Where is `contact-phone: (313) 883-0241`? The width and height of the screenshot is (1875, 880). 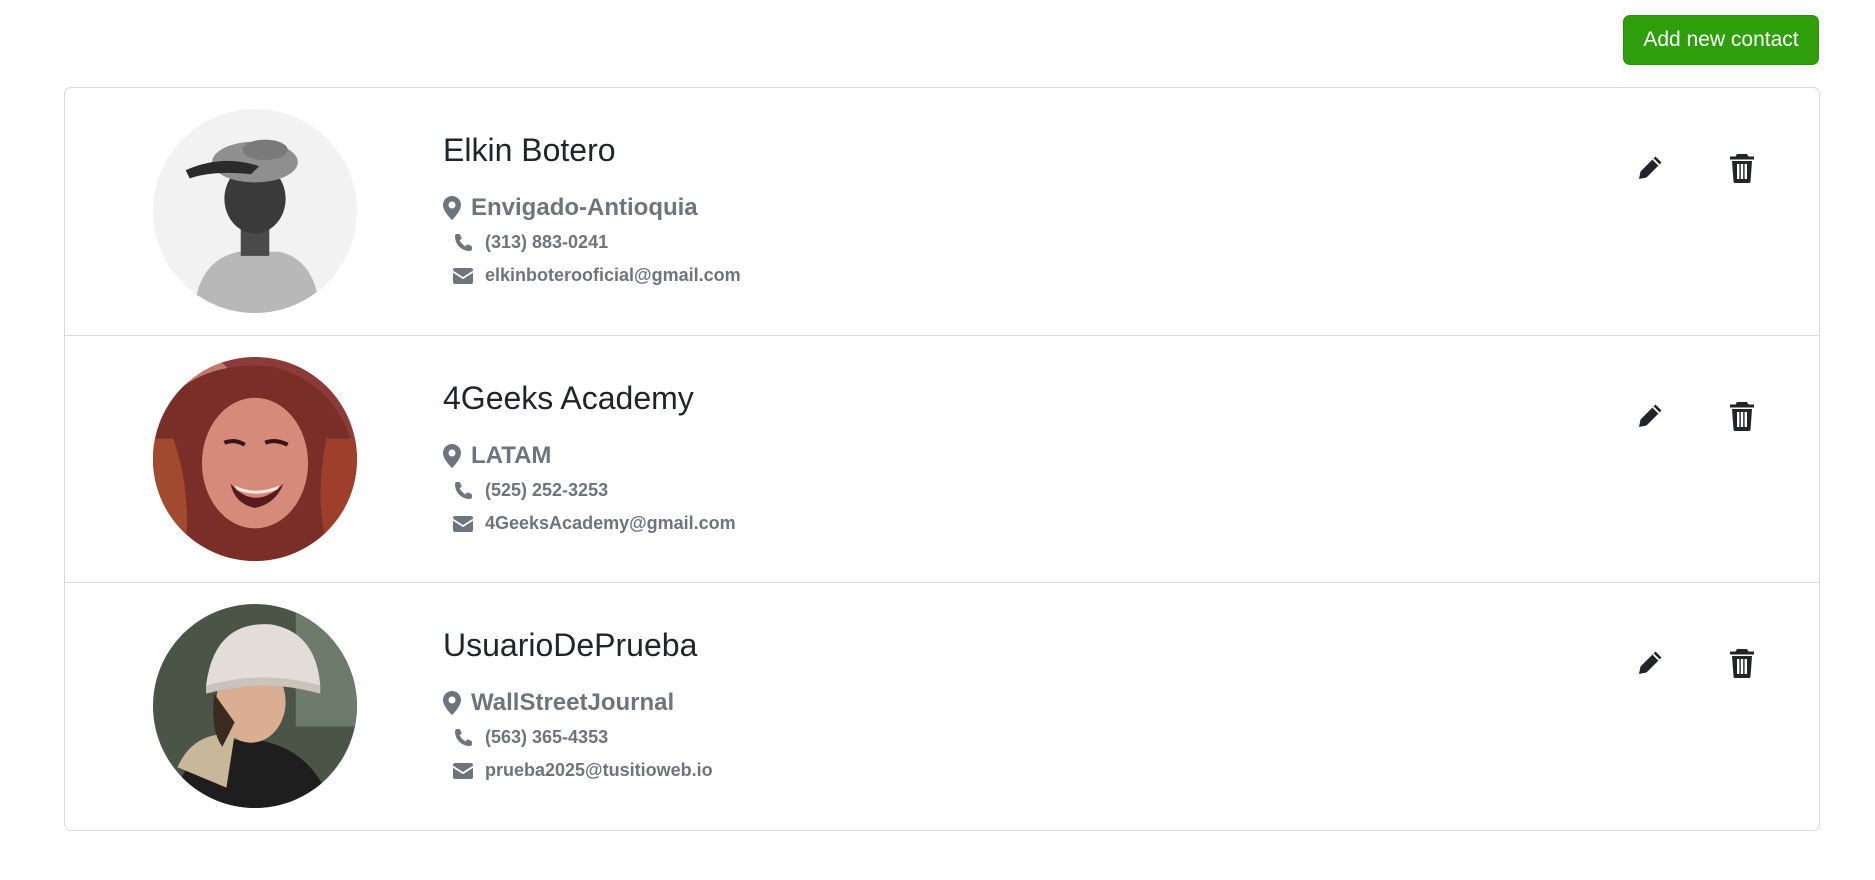 contact-phone: (313) 883-0241 is located at coordinates (530, 242).